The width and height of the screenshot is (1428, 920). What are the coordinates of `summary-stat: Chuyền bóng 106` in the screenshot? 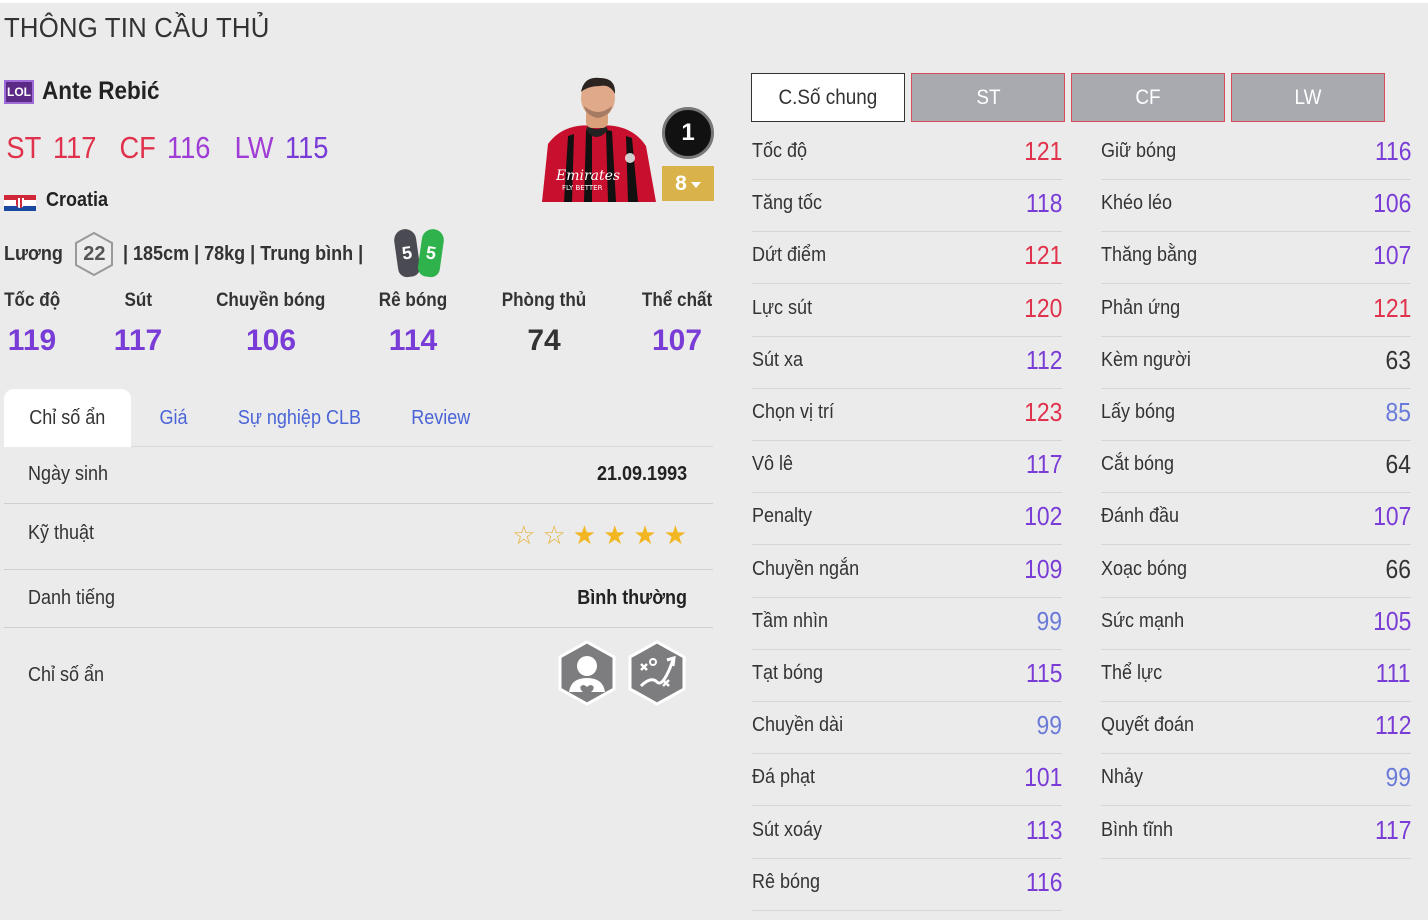 It's located at (271, 324).